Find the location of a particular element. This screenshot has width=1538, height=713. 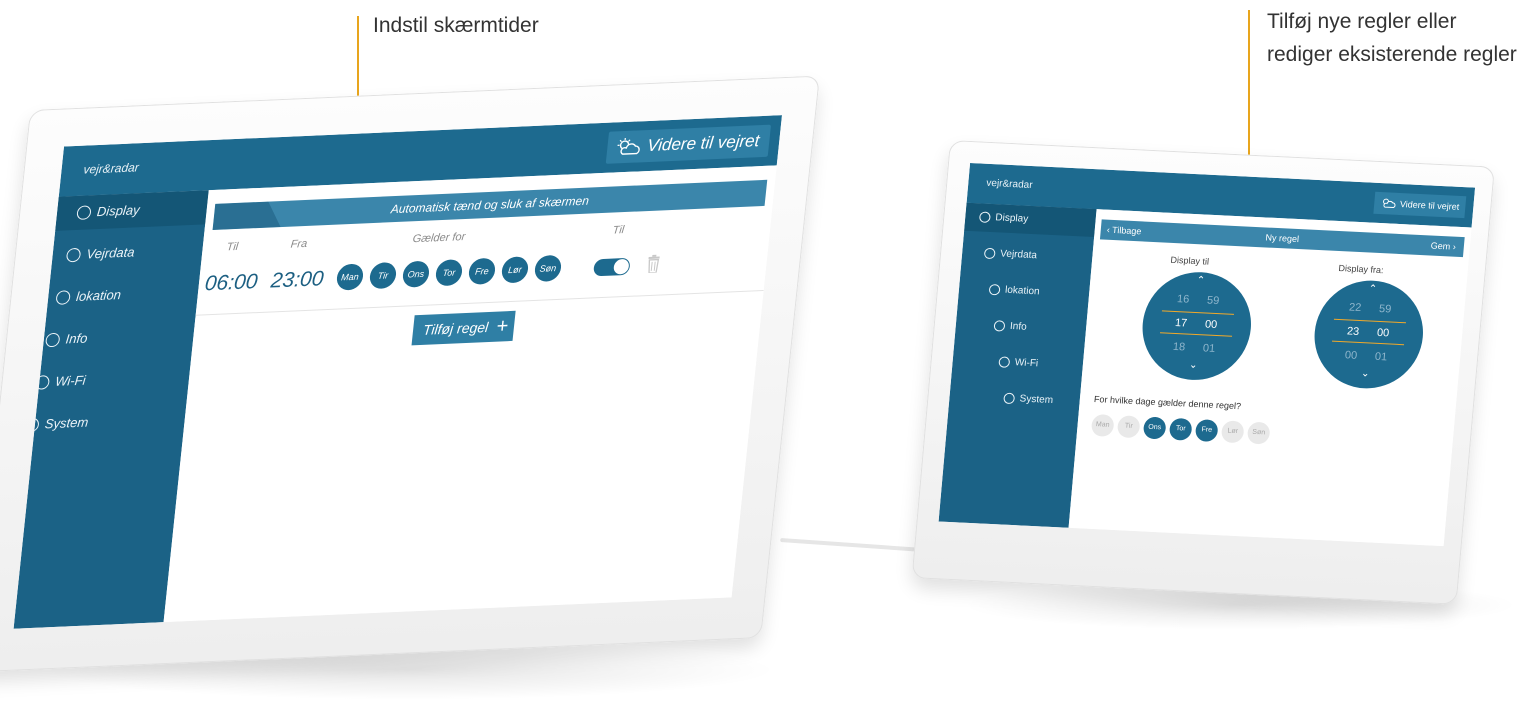

plus-icon: + is located at coordinates (502, 326).